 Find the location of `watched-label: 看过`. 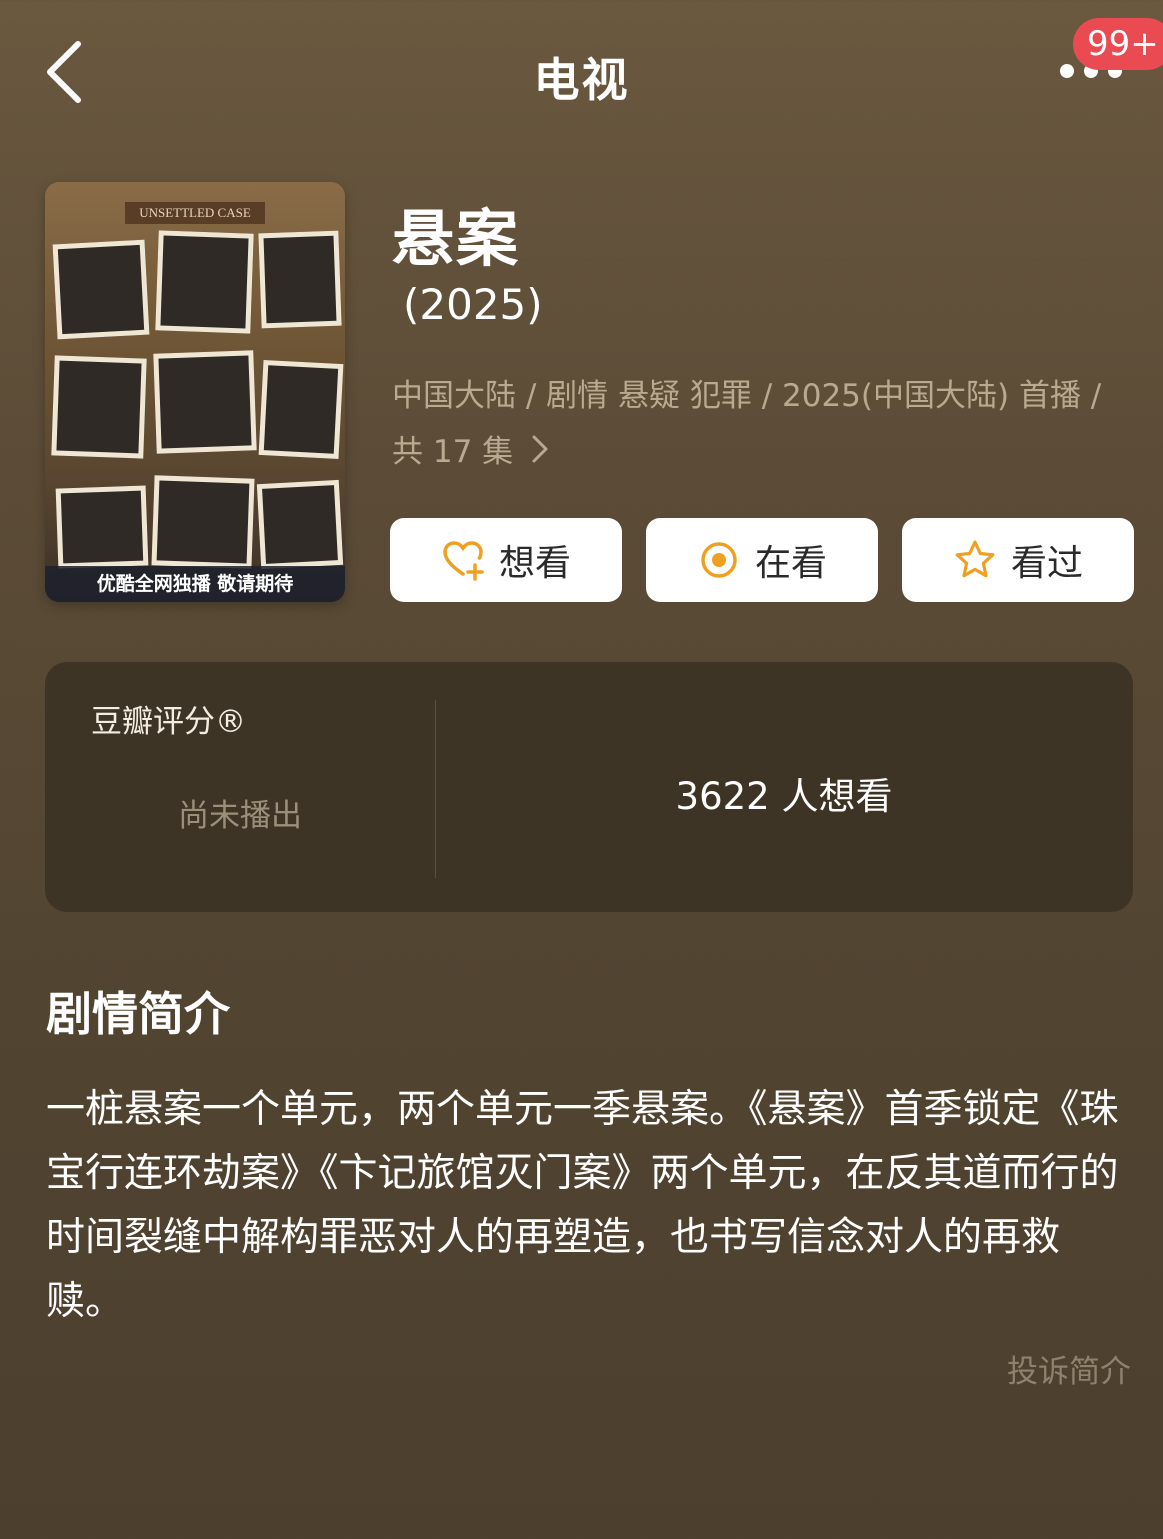

watched-label: 看过 is located at coordinates (1046, 563).